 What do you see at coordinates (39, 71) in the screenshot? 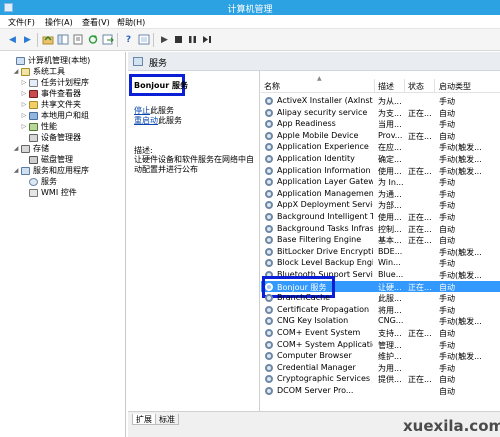
I see `tree-item-system-tools: ◢ 系统工具` at bounding box center [39, 71].